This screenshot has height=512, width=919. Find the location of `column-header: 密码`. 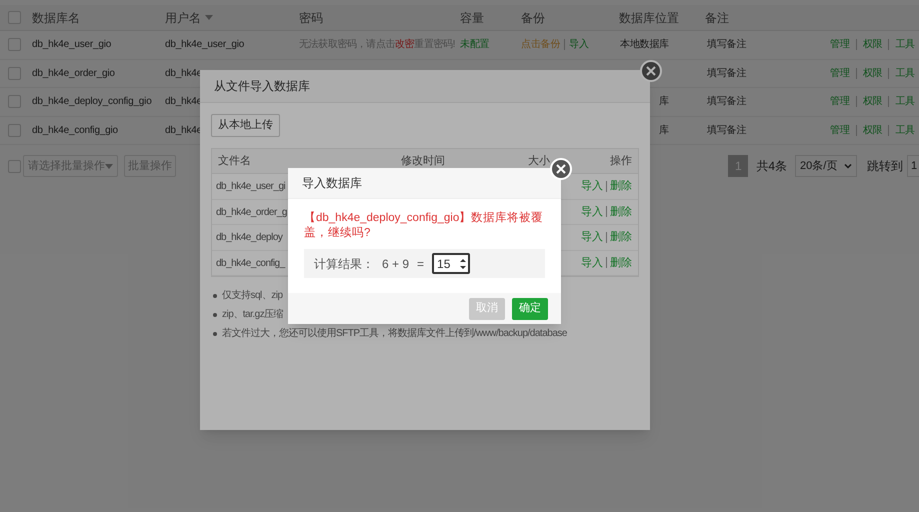

column-header: 密码 is located at coordinates (311, 18).